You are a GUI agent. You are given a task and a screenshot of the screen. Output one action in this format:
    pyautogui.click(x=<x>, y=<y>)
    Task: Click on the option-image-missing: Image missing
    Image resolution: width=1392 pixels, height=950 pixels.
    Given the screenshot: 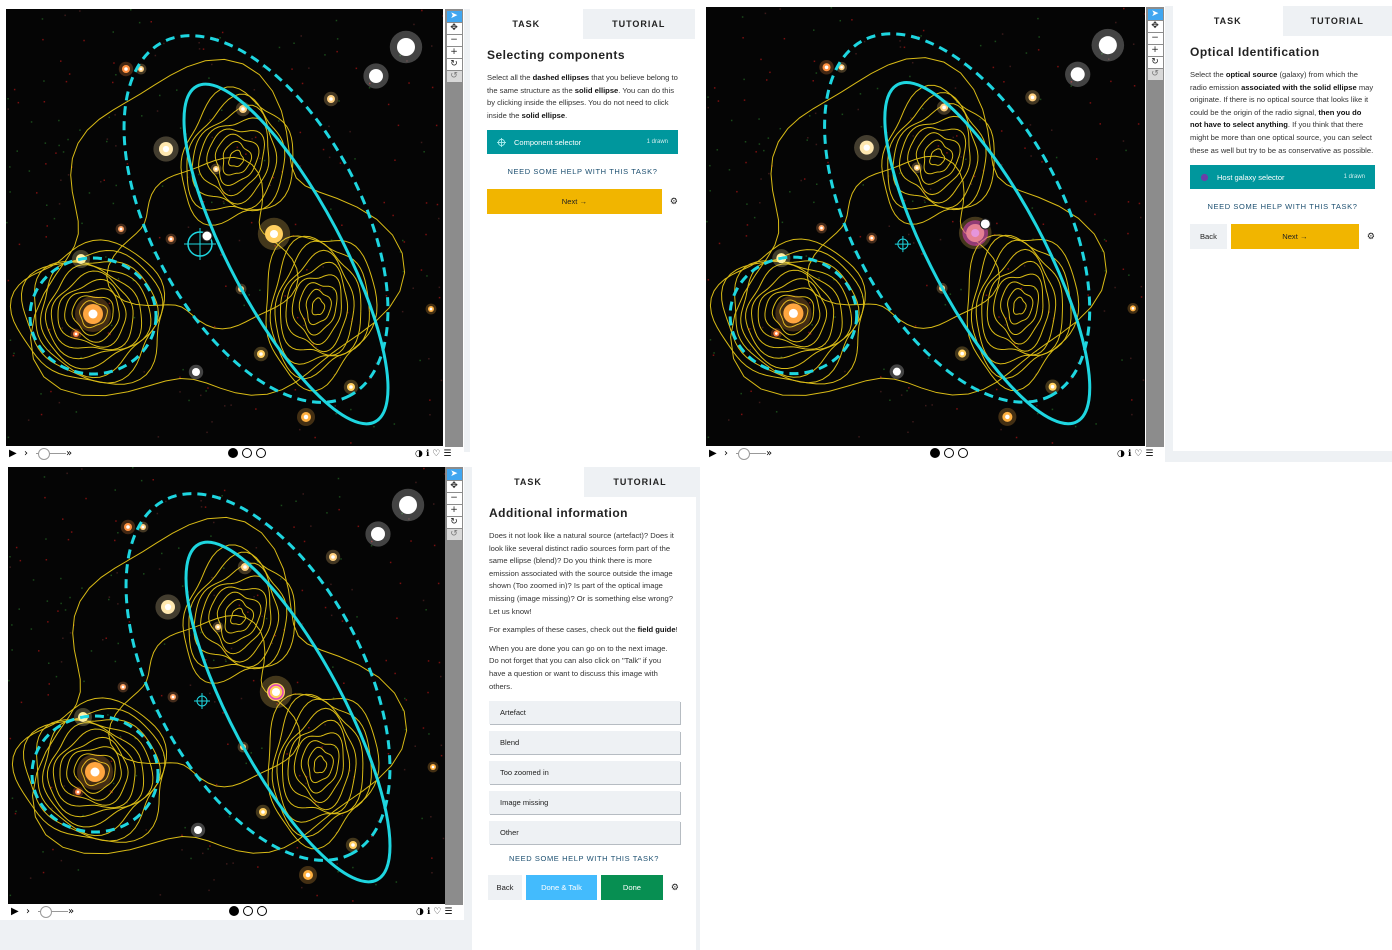 What is the action you would take?
    pyautogui.click(x=584, y=803)
    